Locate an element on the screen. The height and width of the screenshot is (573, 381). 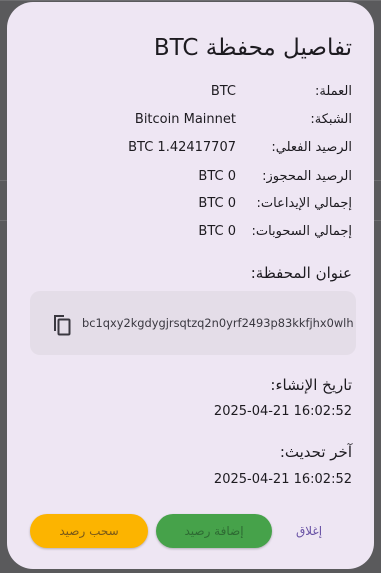
info-label: الرصيد المحجوز: is located at coordinates (307, 176).